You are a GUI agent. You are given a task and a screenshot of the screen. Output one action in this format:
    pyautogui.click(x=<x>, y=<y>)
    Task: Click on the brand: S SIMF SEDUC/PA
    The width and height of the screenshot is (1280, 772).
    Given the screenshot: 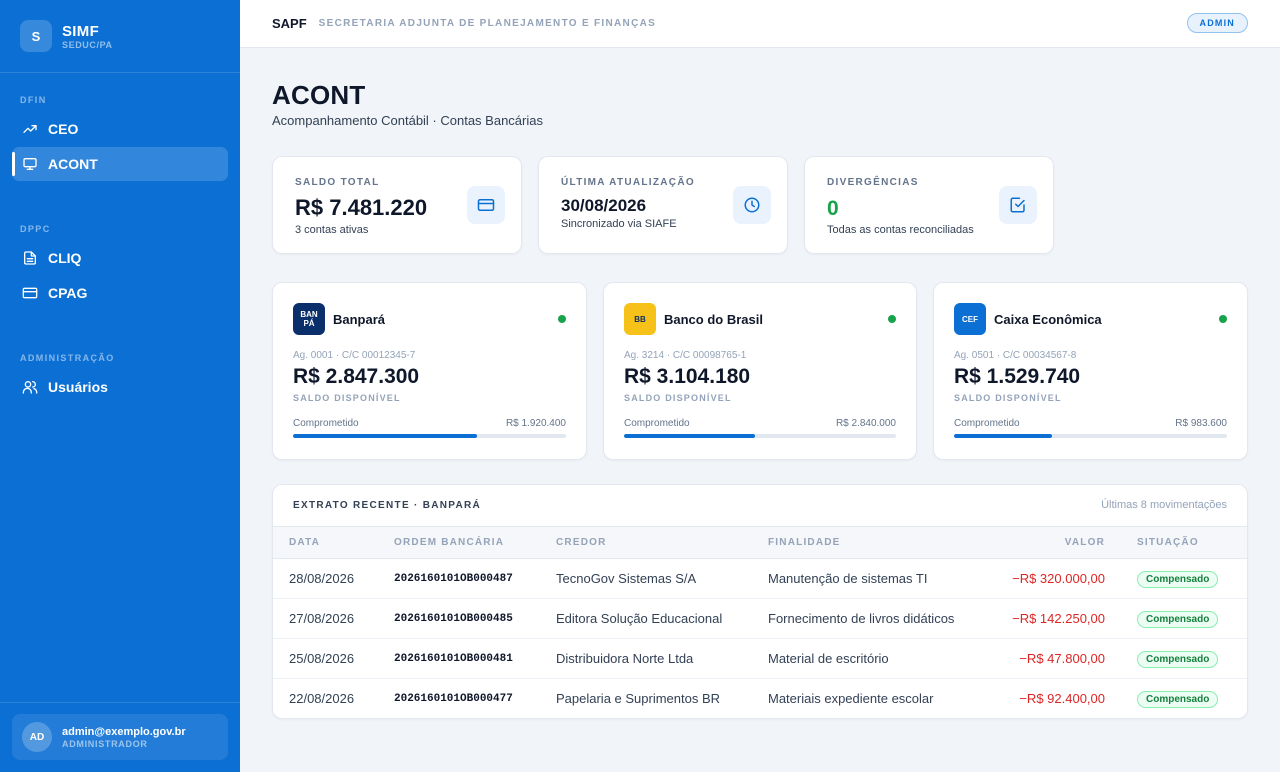 What is the action you would take?
    pyautogui.click(x=120, y=36)
    